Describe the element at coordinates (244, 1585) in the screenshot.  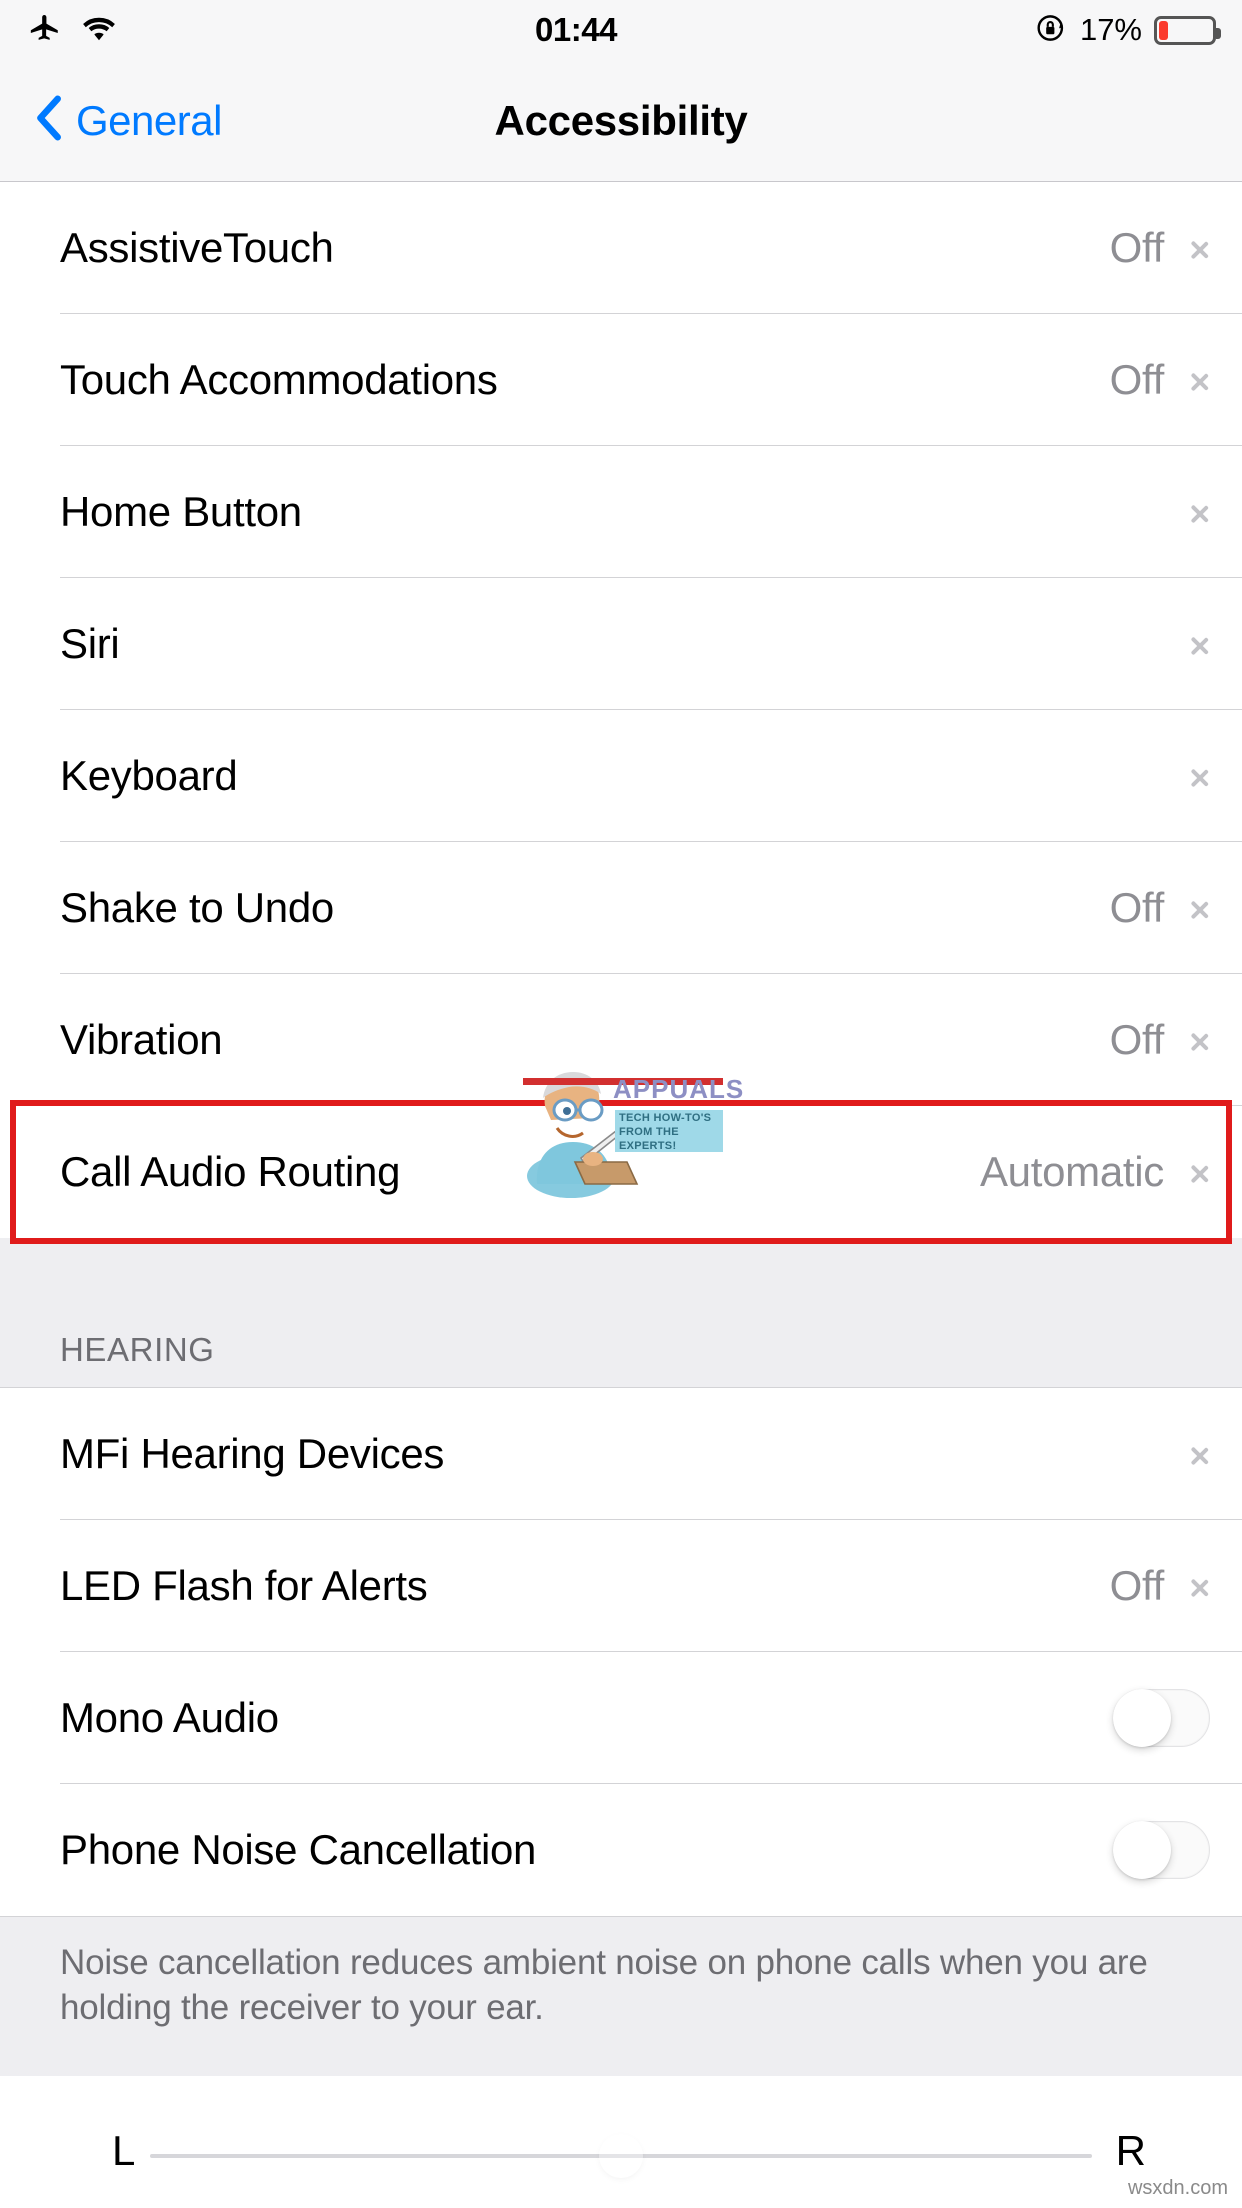
I see `settings-row-label: LED Flash for Alerts` at that location.